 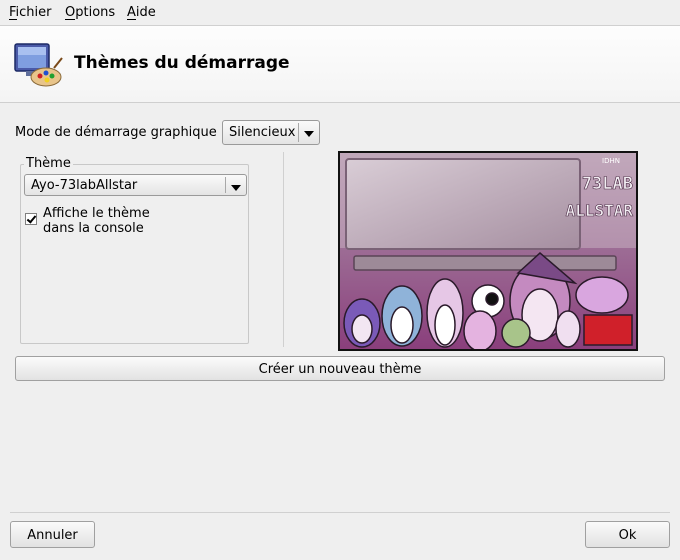 What do you see at coordinates (600, 210) in the screenshot?
I see `preview-brand-line2: ALLSTAR` at bounding box center [600, 210].